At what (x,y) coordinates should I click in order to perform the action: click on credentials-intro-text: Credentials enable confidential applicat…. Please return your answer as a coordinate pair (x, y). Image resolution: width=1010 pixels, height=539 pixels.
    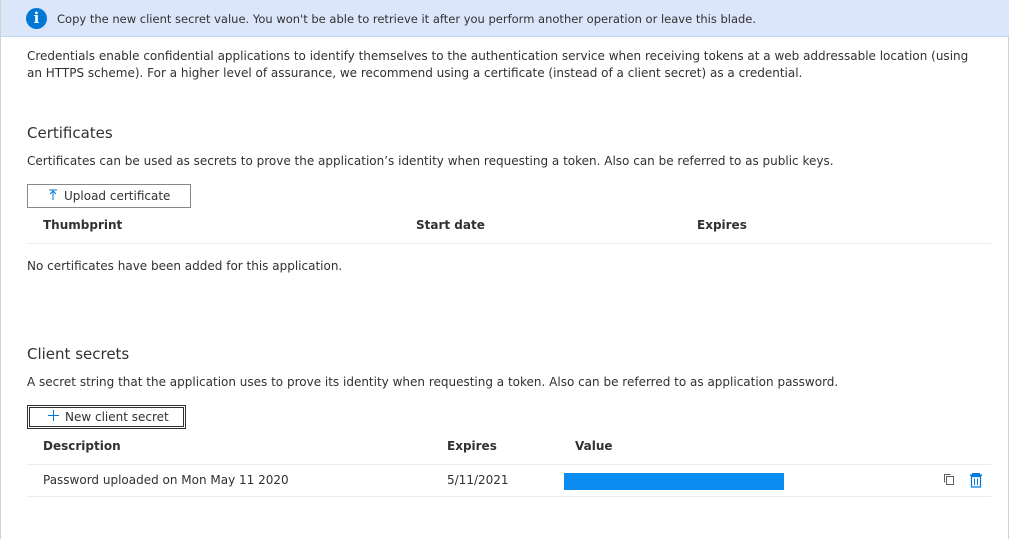
    Looking at the image, I should click on (498, 64).